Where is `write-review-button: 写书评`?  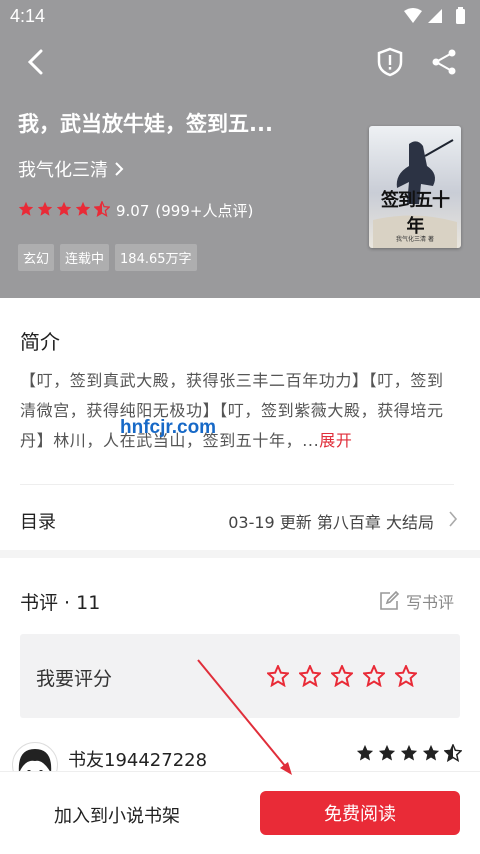
write-review-button: 写书评 is located at coordinates (416, 601).